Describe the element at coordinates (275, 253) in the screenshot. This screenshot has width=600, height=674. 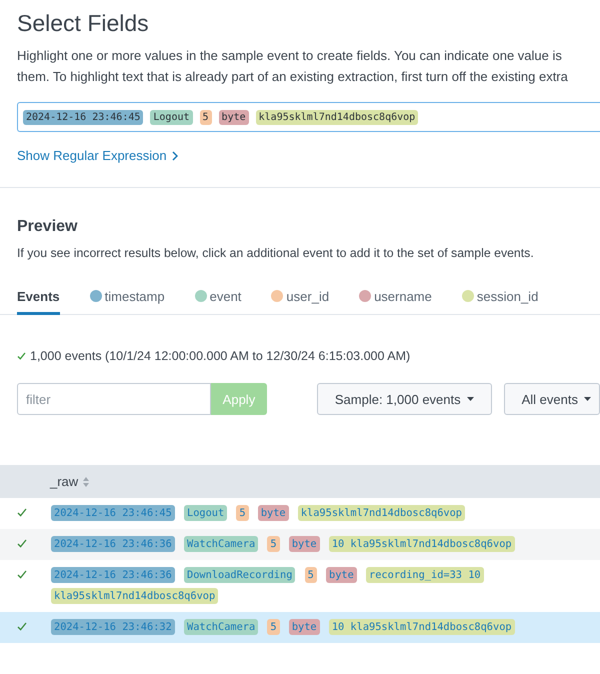
I see `preview-description: If you see incorrect results below, click an additional event to add it to the set of sample events.` at that location.